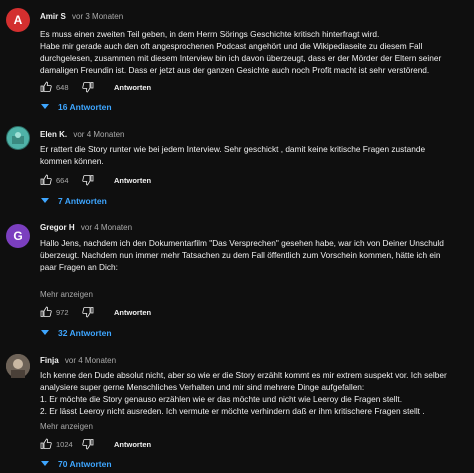 The height and width of the screenshot is (473, 474). Describe the element at coordinates (82, 201) in the screenshot. I see `replies-label: 7 Antworten` at that location.